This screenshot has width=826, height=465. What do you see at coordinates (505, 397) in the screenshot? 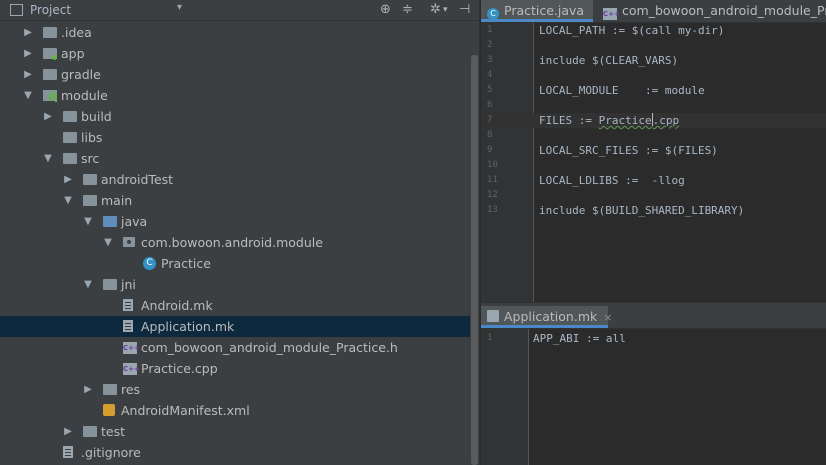
I see `line-number-gutter` at bounding box center [505, 397].